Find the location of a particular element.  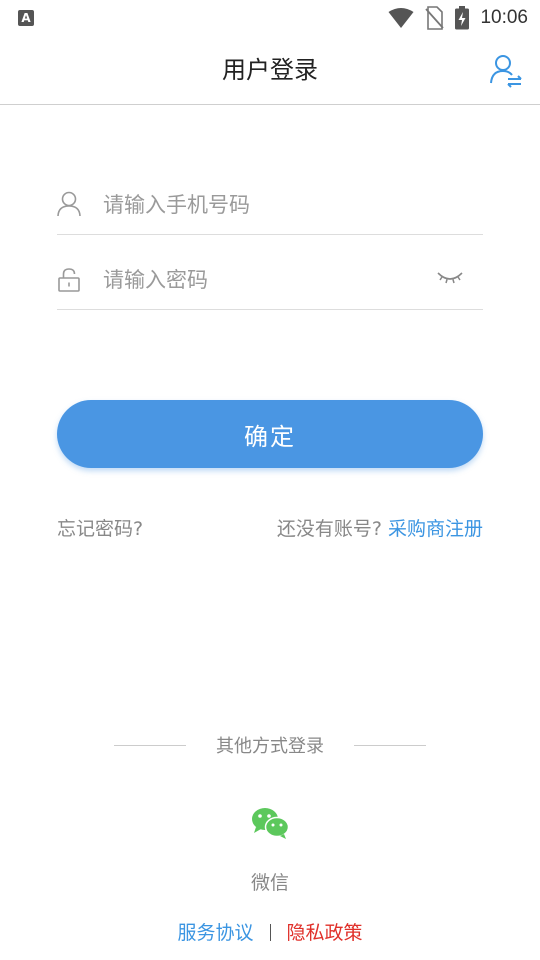

user-switch-icon is located at coordinates (506, 71).